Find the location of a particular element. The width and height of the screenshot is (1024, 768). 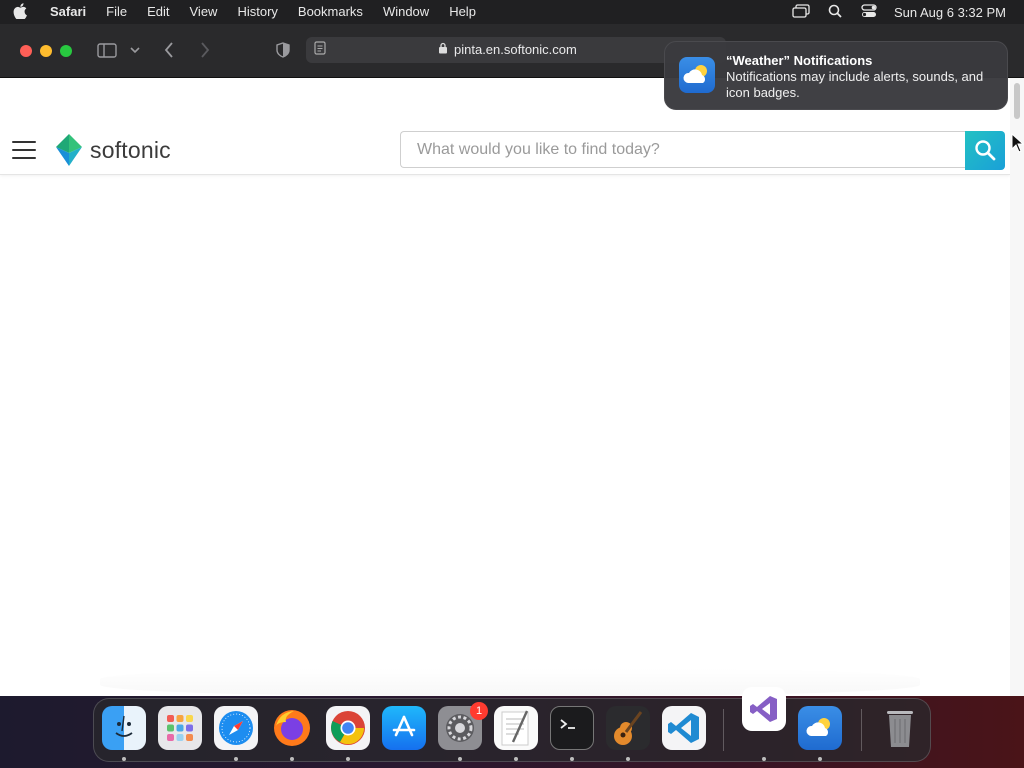

softonic-logo: softonic is located at coordinates (113, 150).